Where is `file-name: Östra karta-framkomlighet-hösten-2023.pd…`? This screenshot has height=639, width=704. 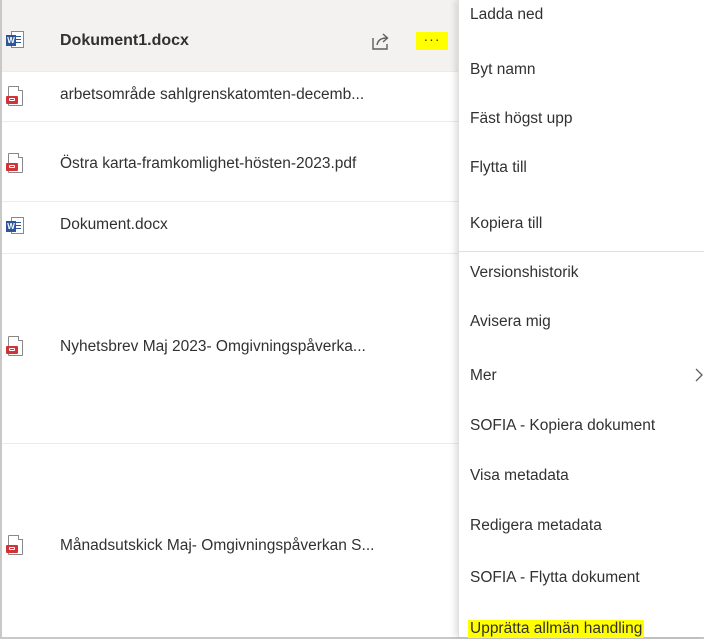 file-name: Östra karta-framkomlighet-hösten-2023.pd… is located at coordinates (208, 164).